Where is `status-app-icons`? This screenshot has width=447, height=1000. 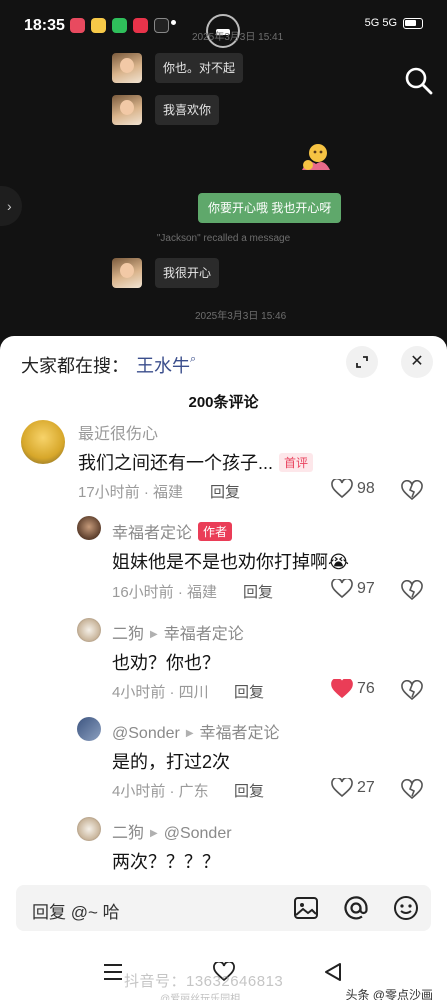 status-app-icons is located at coordinates (119, 25).